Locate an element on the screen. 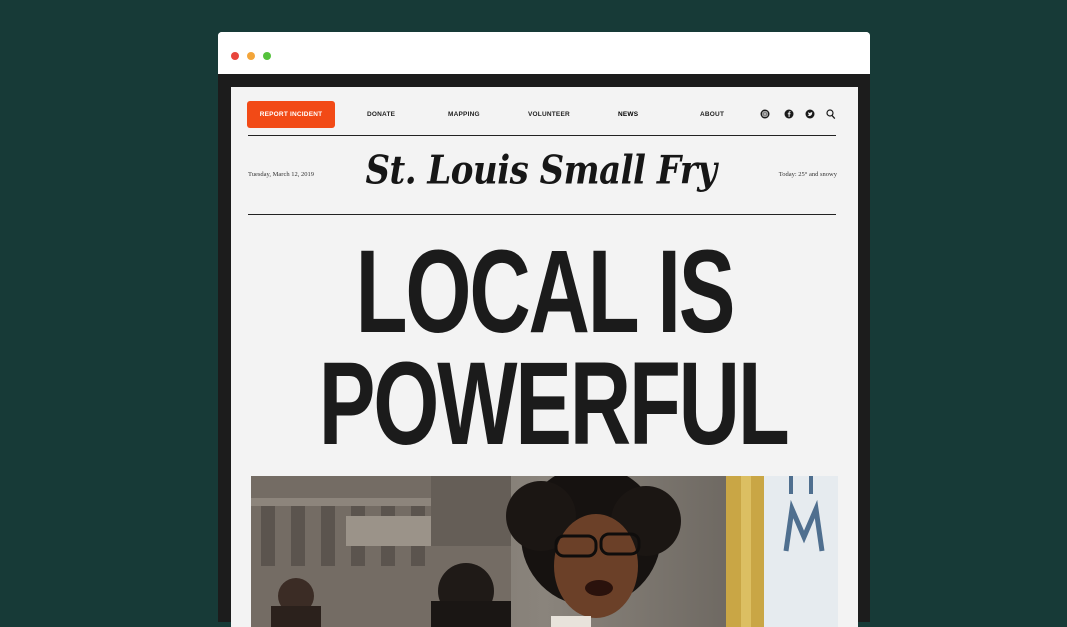 This screenshot has width=1067, height=627. headline-line-2: POWERFUL is located at coordinates (554, 404).